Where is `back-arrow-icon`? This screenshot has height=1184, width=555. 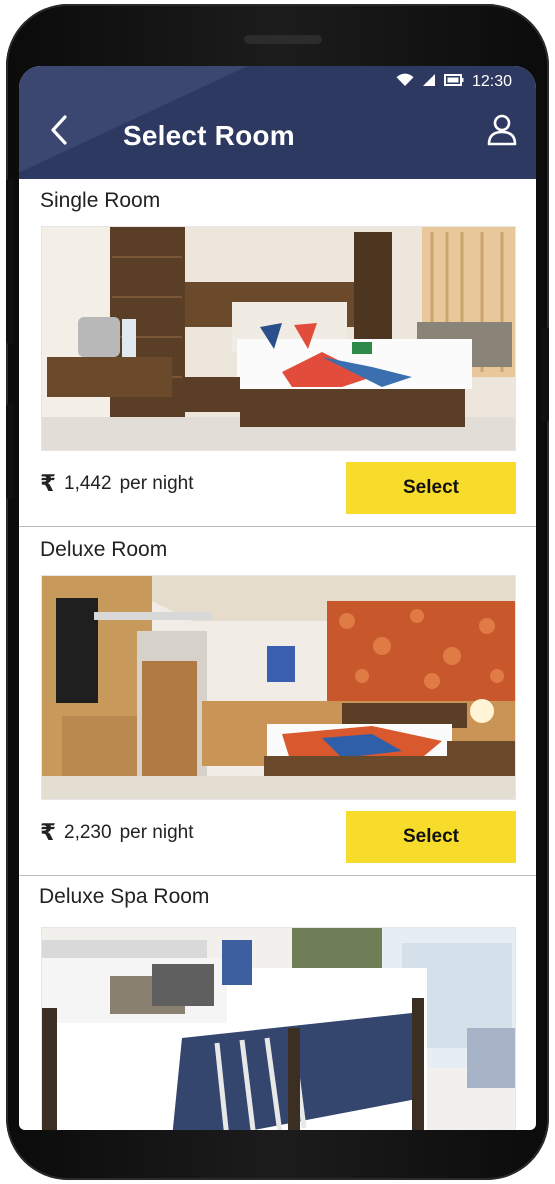
back-arrow-icon is located at coordinates (59, 132).